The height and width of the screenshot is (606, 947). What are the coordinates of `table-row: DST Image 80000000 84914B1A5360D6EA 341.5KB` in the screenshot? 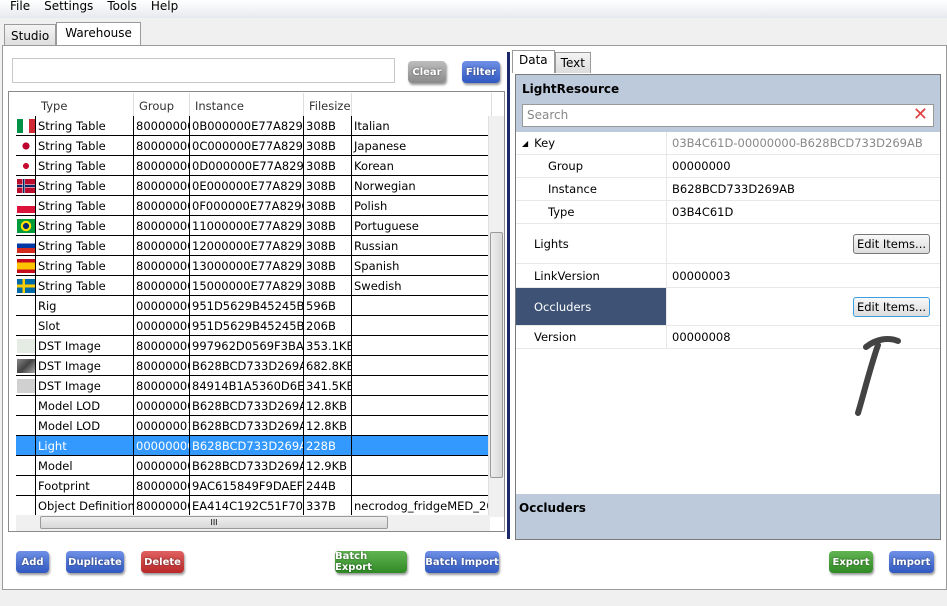 It's located at (255, 386).